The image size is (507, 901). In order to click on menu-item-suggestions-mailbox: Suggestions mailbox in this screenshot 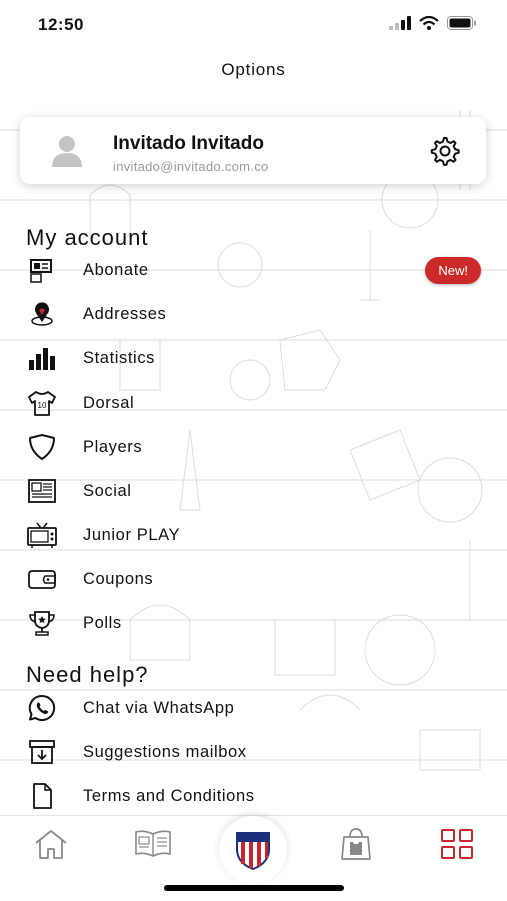, I will do `click(253, 752)`.